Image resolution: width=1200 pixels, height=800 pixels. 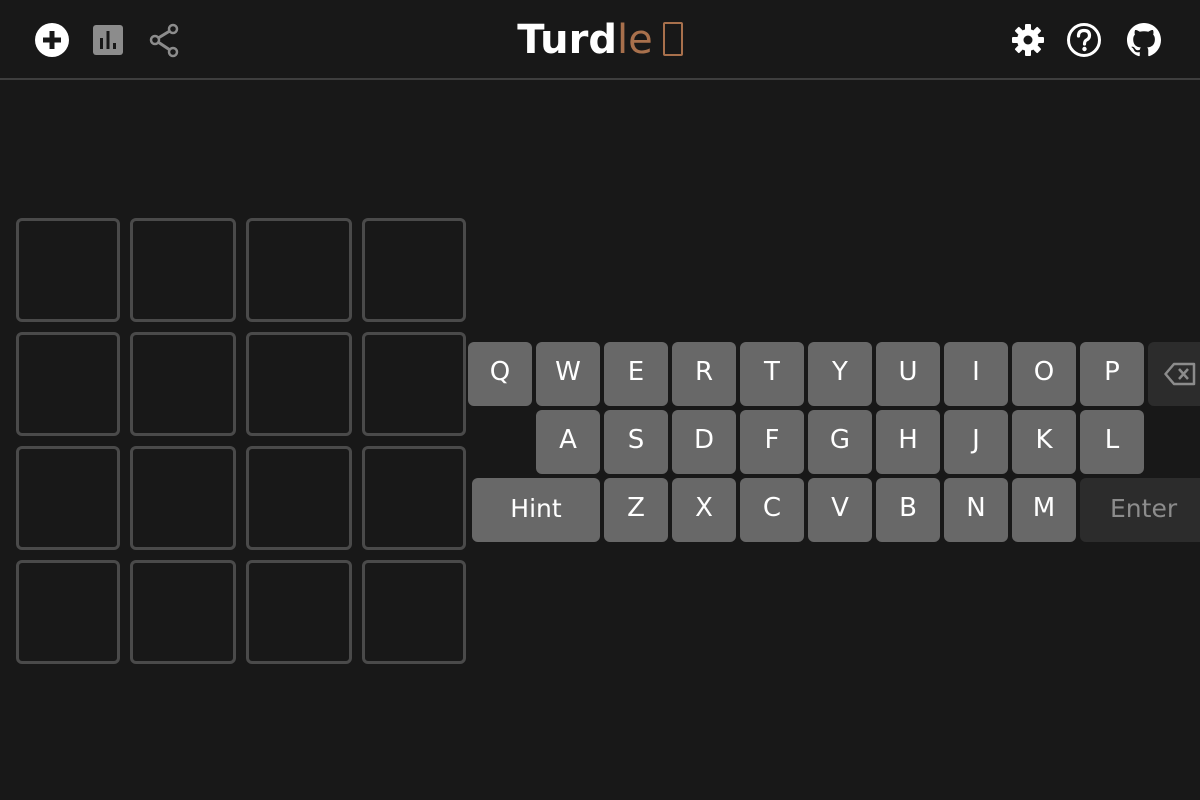 I want to click on backspace-key, so click(x=1174, y=374).